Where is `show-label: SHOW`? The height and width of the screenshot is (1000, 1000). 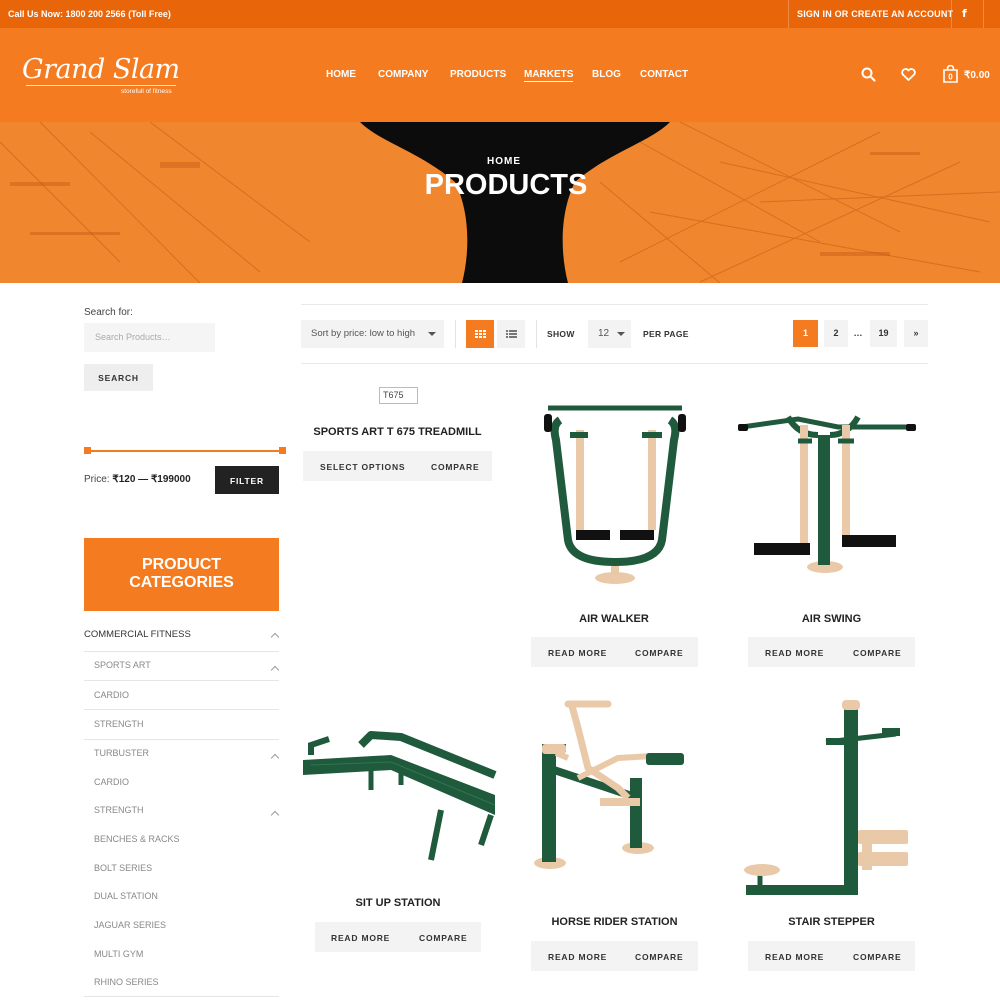 show-label: SHOW is located at coordinates (561, 334).